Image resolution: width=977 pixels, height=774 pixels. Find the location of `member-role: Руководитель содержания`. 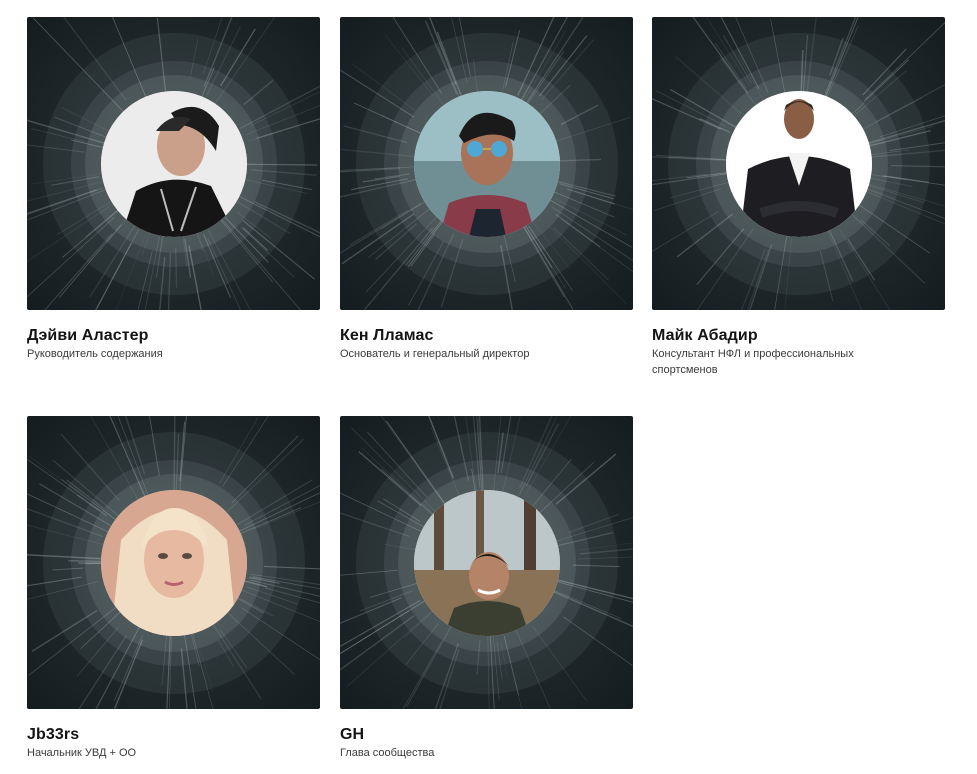

member-role: Руководитель содержания is located at coordinates (95, 354).